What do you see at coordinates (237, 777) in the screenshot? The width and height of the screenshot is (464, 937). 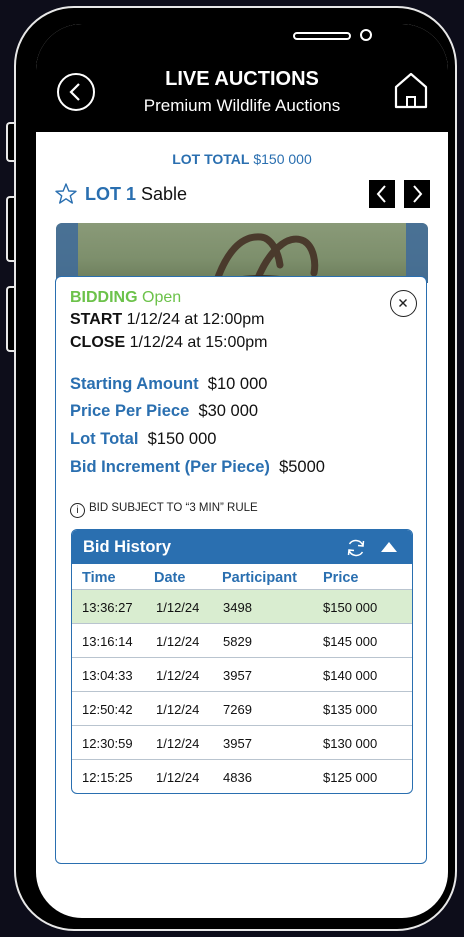 I see `cell-participant: 4836` at bounding box center [237, 777].